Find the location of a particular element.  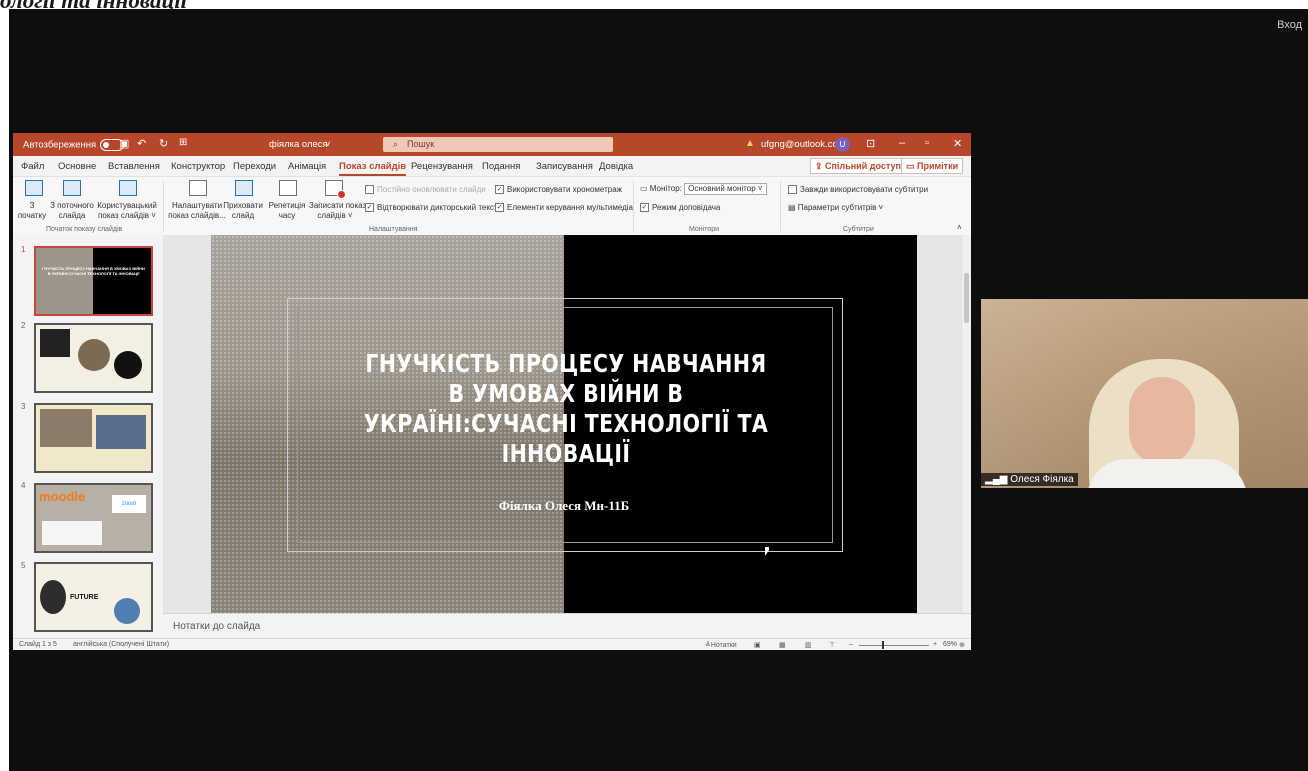

thumbnail-slide-5: FUTURE is located at coordinates (93, 597).